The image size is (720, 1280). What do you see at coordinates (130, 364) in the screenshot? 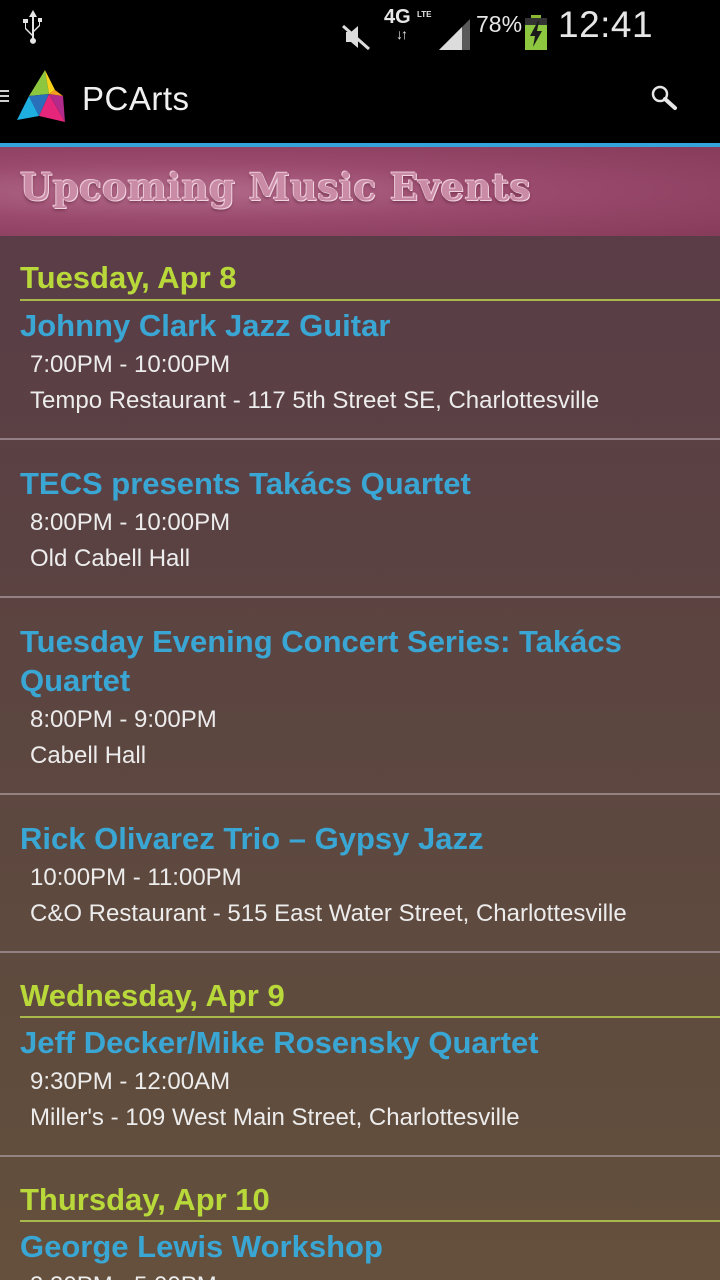
I see `event-time: 7:00PM - 10:00PM` at bounding box center [130, 364].